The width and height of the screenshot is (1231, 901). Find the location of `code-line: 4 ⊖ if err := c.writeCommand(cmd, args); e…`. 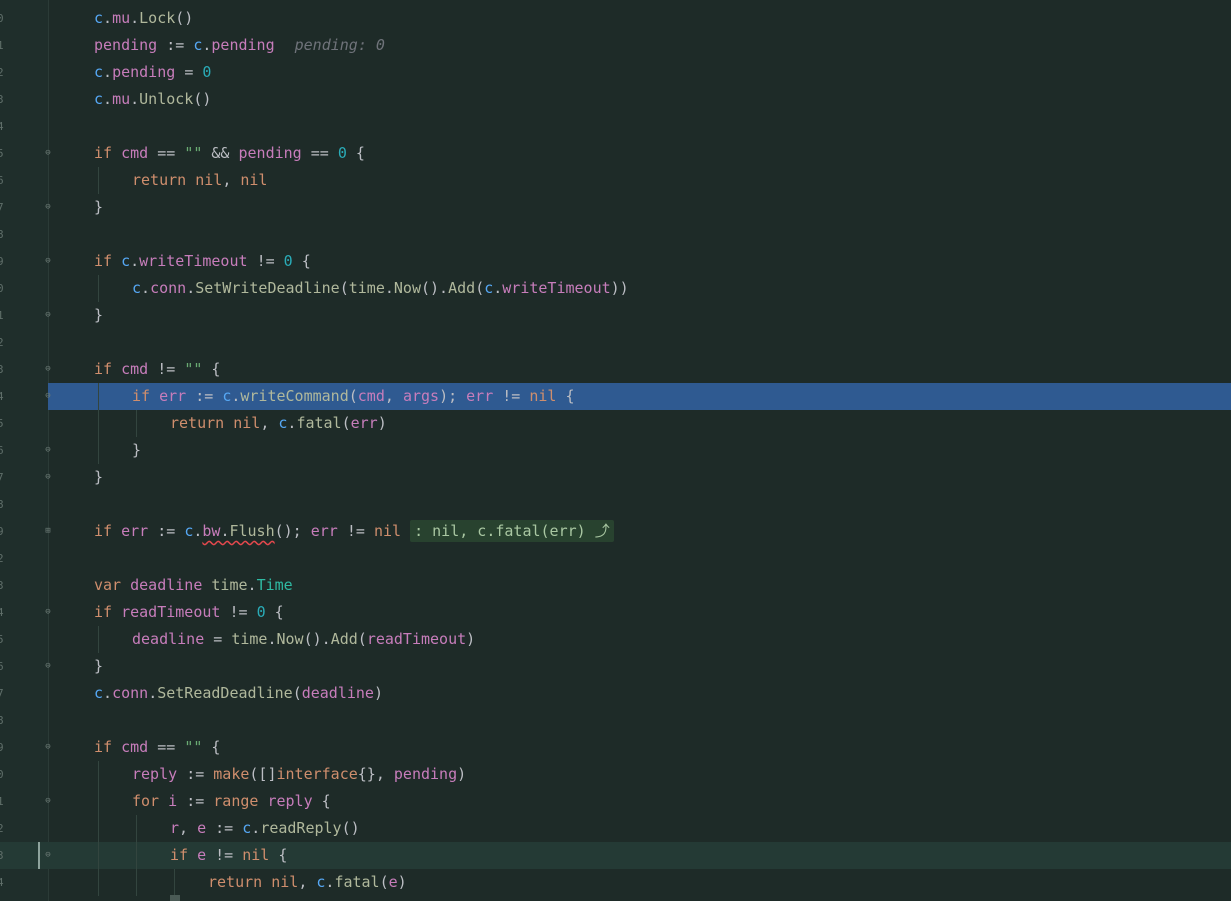

code-line: 4 ⊖ if err := c.writeCommand(cmd, args); e… is located at coordinates (615, 396).